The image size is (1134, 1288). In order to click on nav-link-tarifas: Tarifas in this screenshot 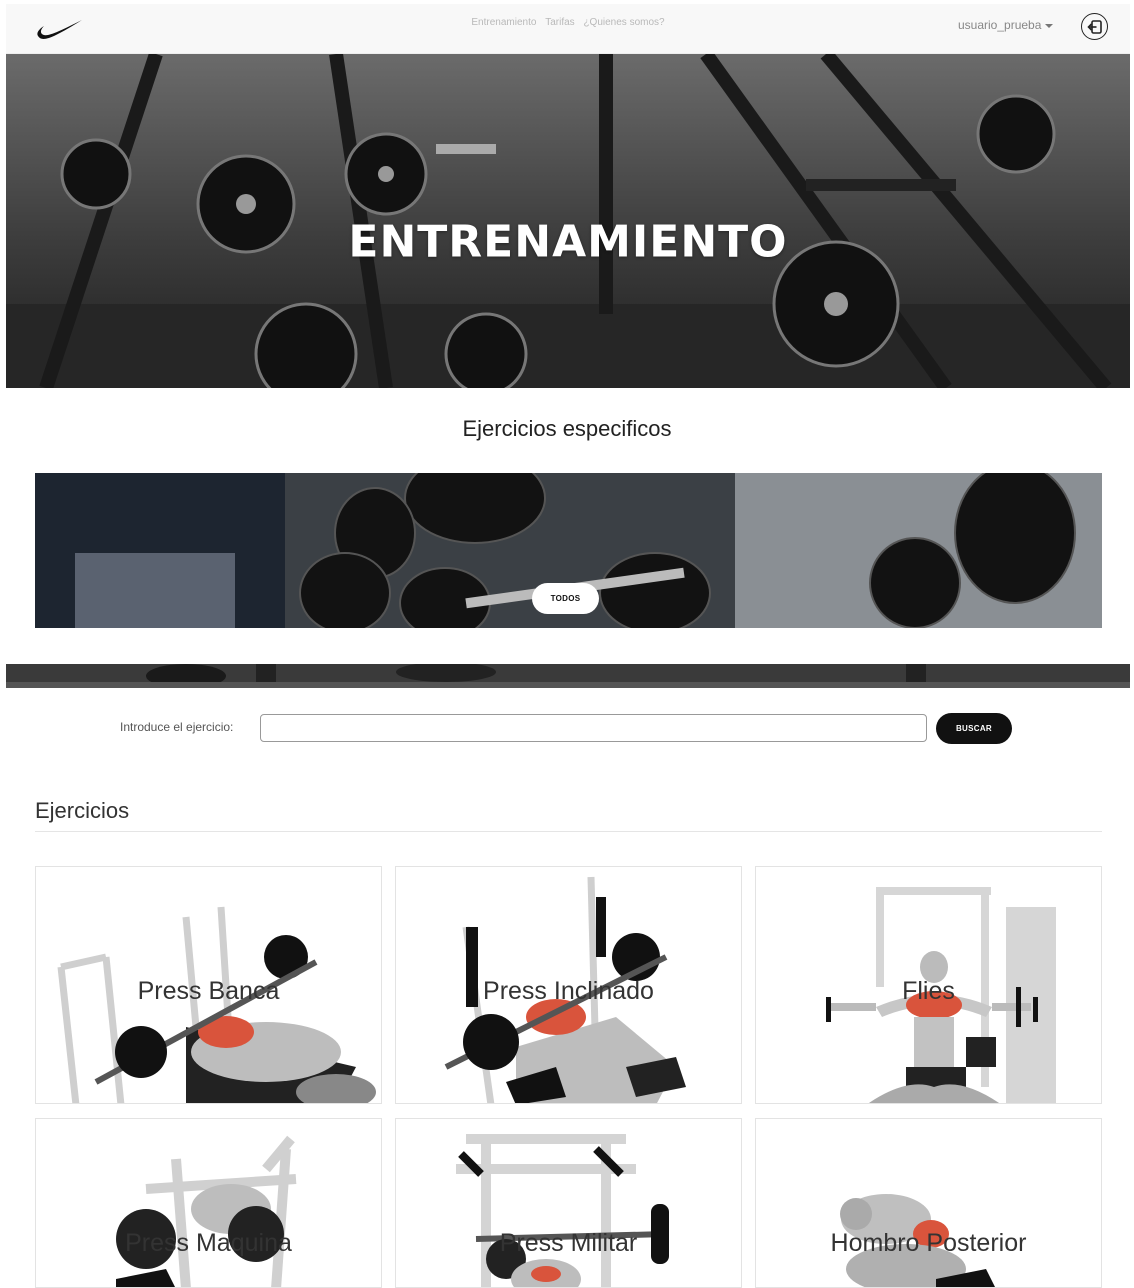, I will do `click(559, 22)`.